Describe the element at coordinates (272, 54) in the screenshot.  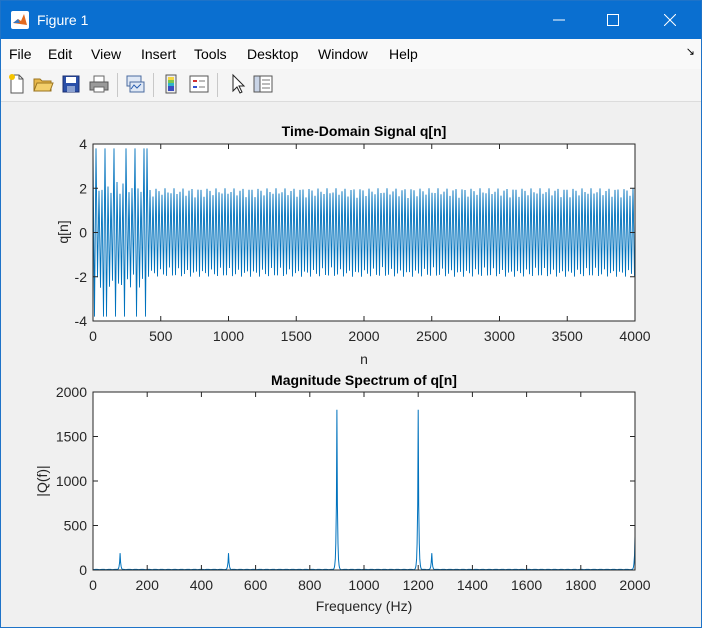
I see `menu-desktop: Desktop` at that location.